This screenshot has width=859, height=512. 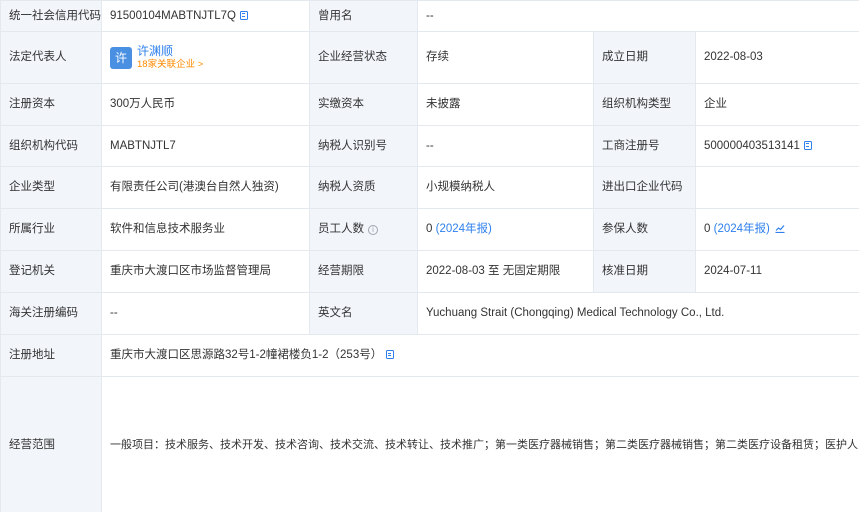 What do you see at coordinates (644, 229) in the screenshot?
I see `insured-count-label: 参保人数` at bounding box center [644, 229].